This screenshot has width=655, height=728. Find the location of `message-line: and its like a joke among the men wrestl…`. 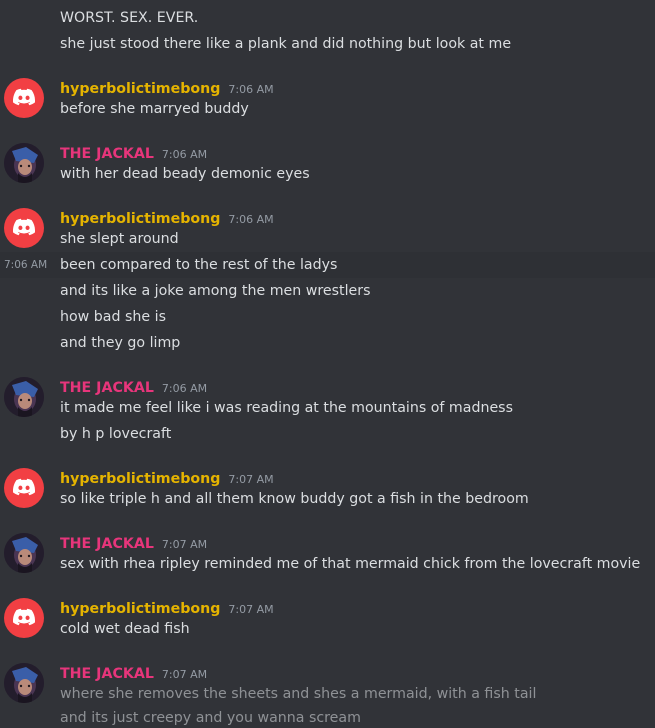

message-line: and its like a joke among the men wrestl… is located at coordinates (215, 291).